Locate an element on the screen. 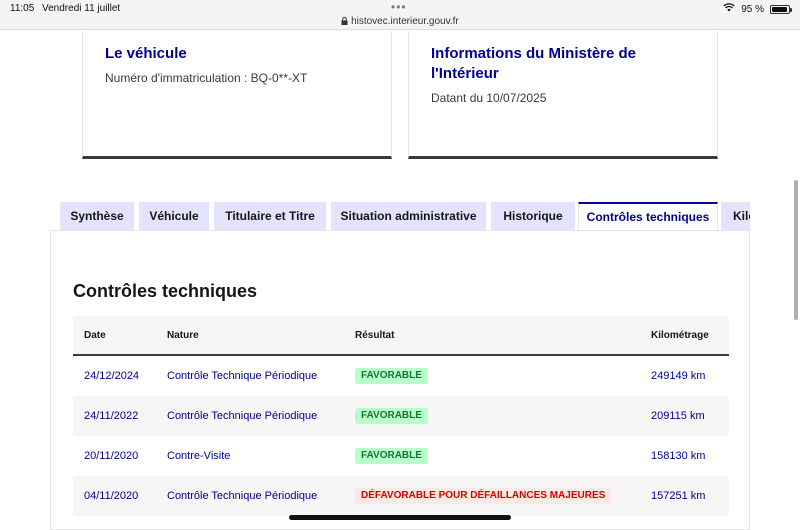  battery-fill is located at coordinates (780, 9).